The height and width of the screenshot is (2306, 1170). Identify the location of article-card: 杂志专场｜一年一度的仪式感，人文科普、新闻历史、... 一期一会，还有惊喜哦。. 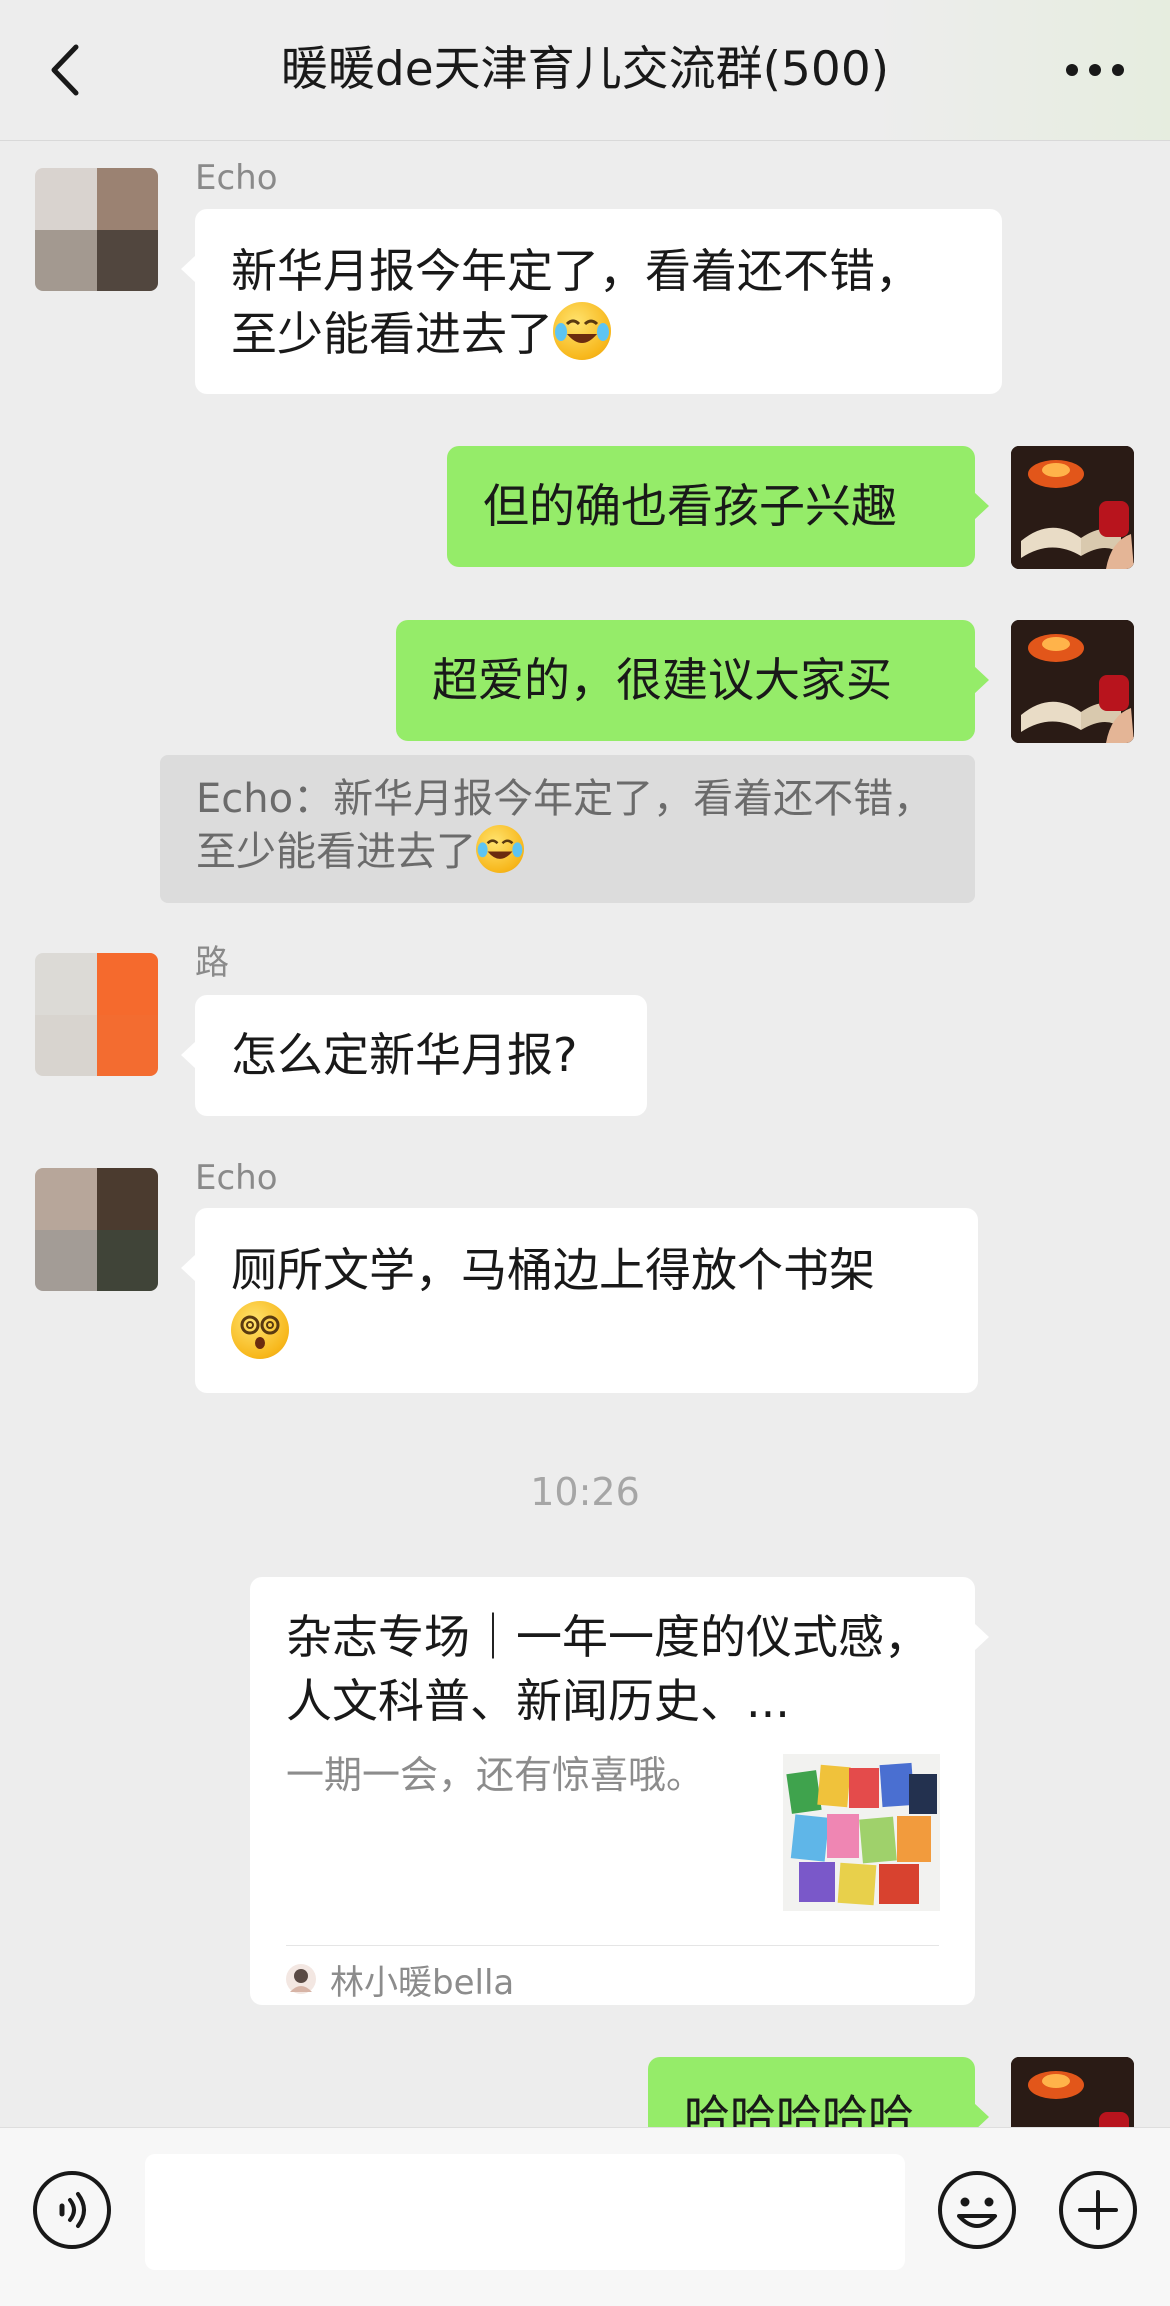
(619, 1791).